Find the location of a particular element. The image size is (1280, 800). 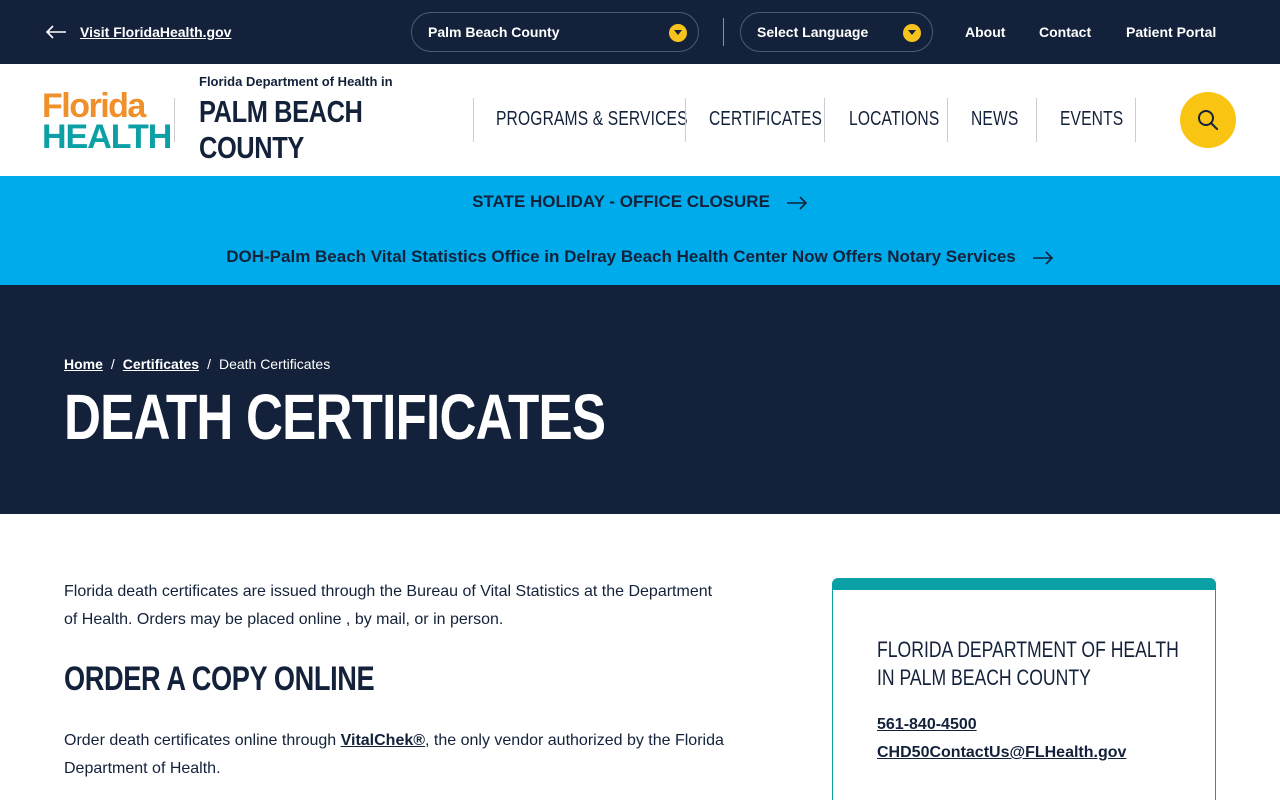

contact-email-link: CHD50ContactUs@FLHealth.gov is located at coordinates (1001, 753).